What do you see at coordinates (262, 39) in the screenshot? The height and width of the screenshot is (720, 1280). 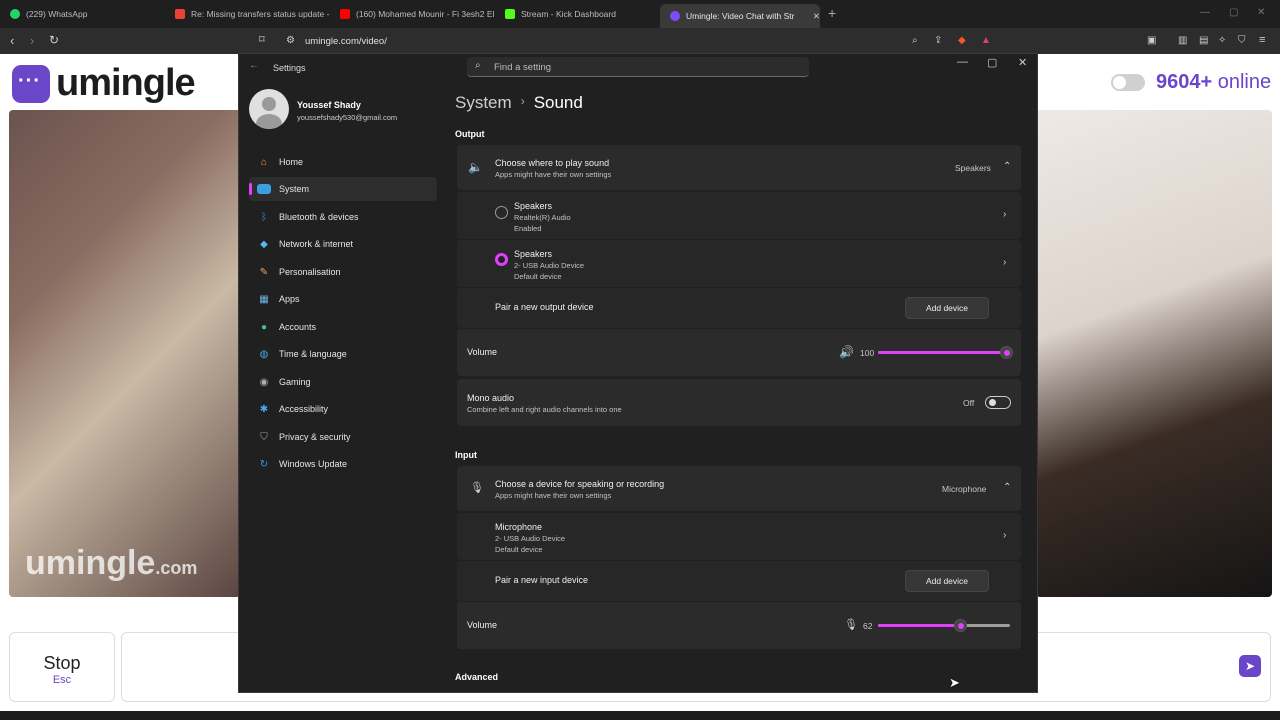 I see `bookmark-icon: ⌑` at bounding box center [262, 39].